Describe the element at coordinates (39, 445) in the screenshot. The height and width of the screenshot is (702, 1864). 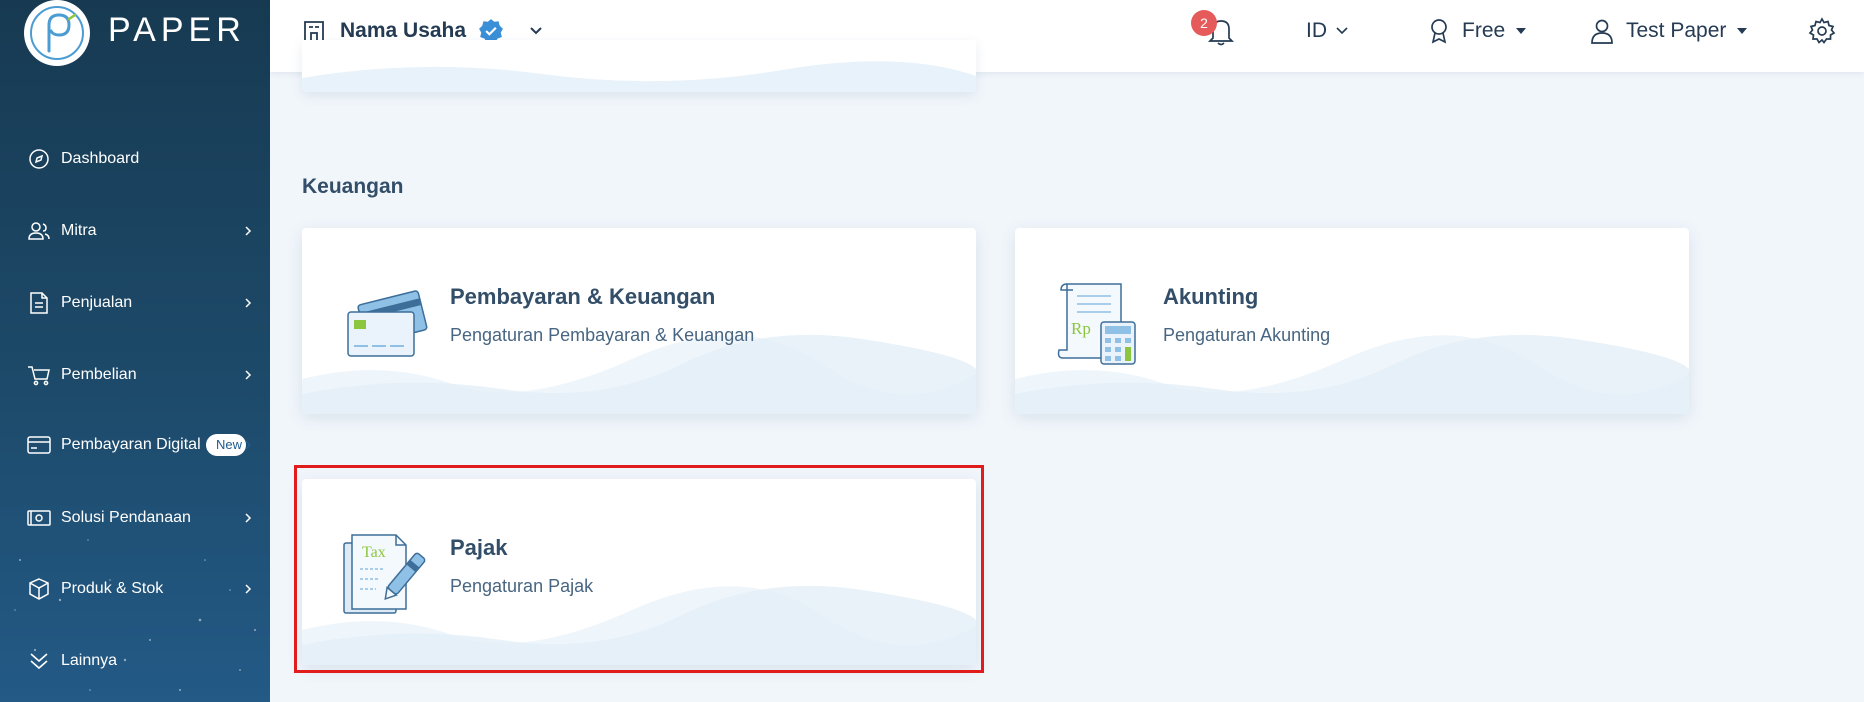
I see `card-icon` at that location.